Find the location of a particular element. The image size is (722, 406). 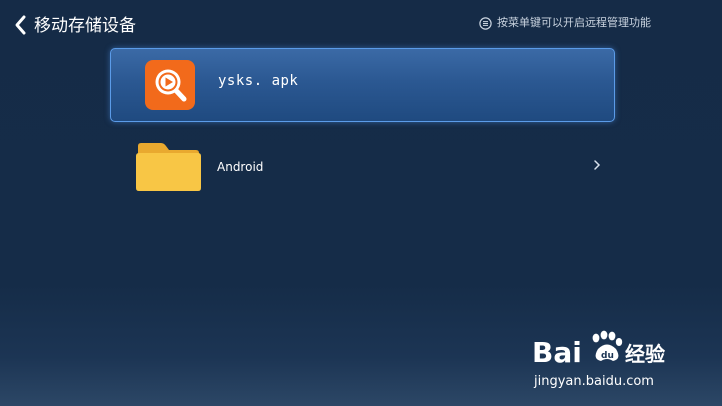

folder-name: Android is located at coordinates (240, 167).